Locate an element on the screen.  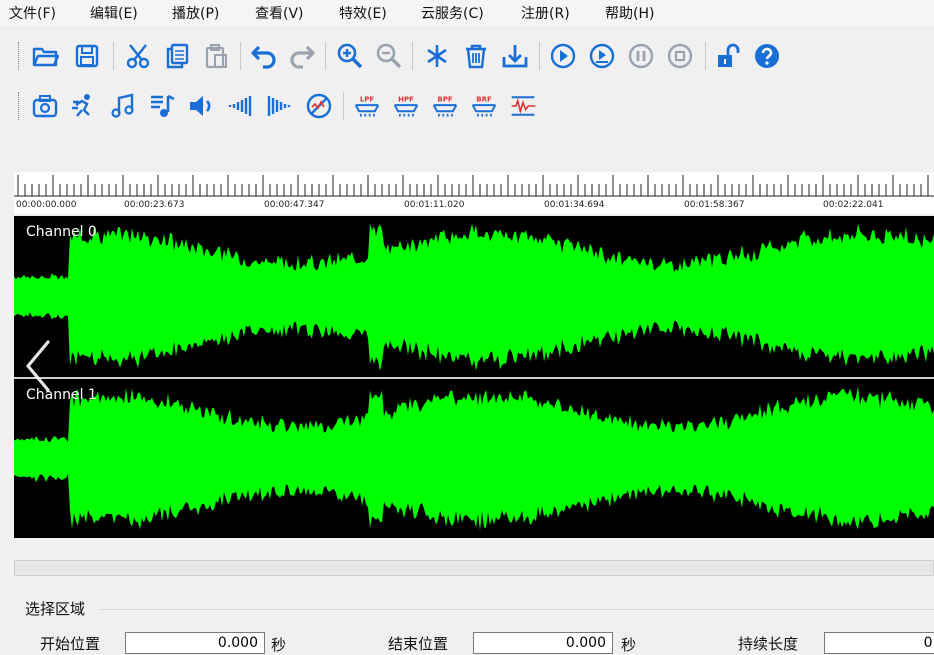
main-toolbar is located at coordinates (467, 56).